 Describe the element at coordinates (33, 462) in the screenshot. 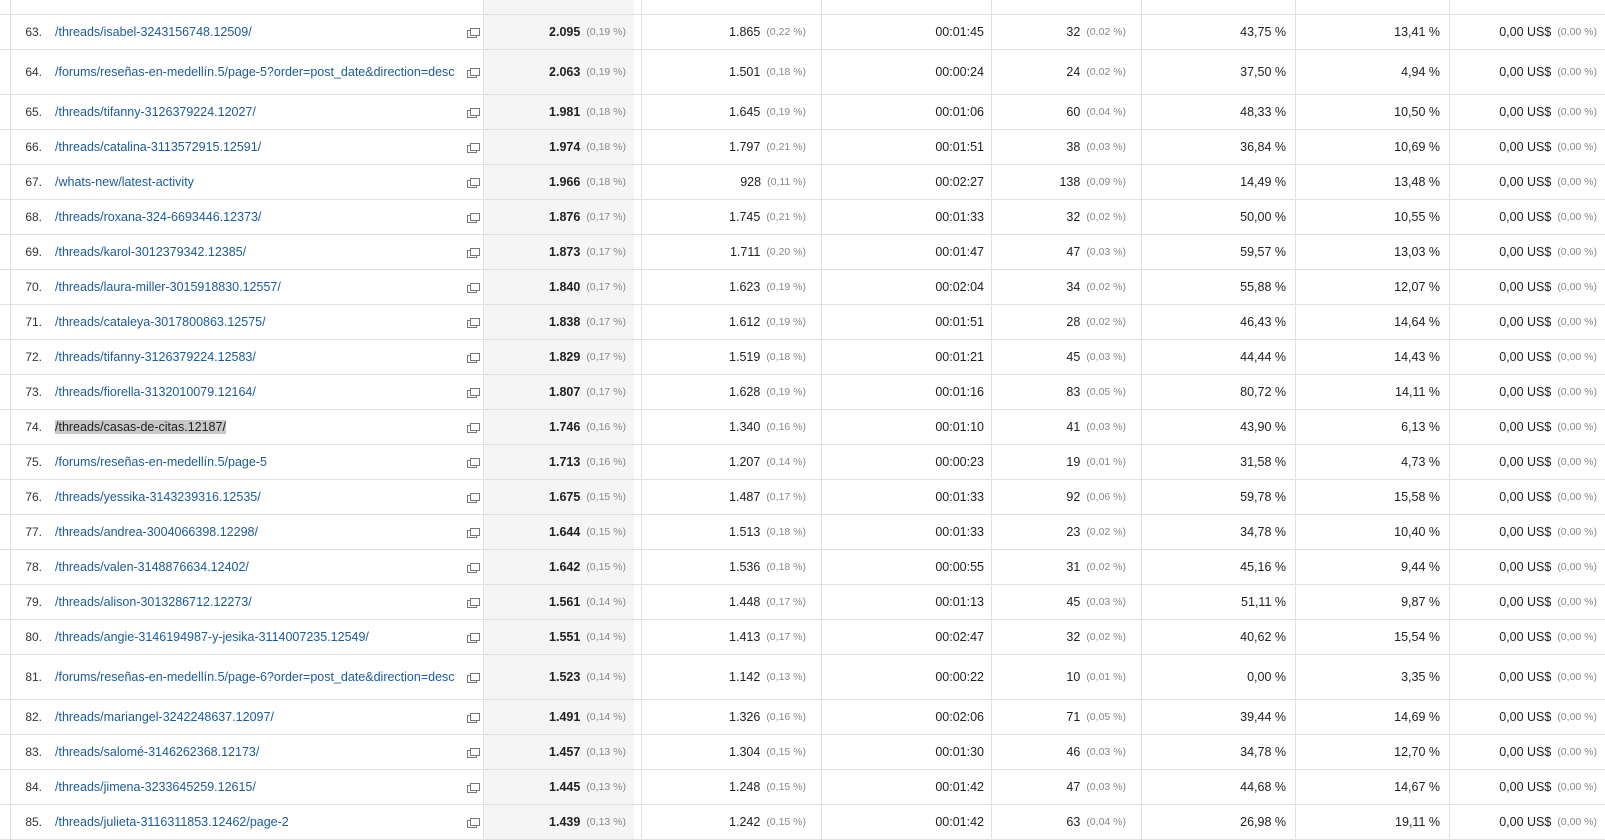

I see `row-index: 75.` at that location.